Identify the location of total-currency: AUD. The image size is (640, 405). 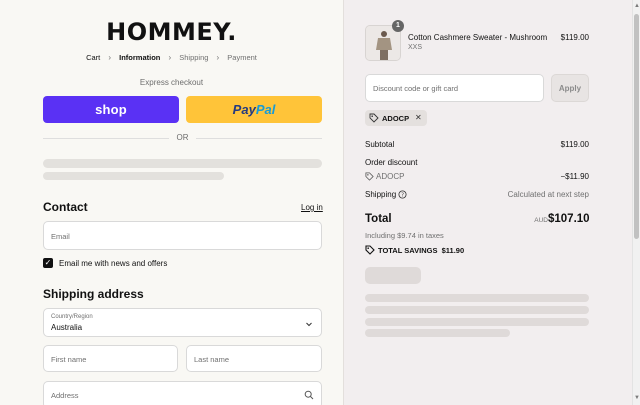
(541, 220).